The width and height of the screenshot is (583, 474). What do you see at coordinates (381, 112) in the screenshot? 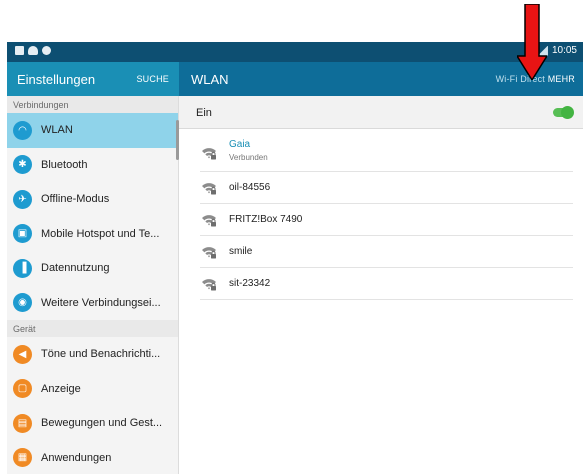
I see `wlan-toggle-row: Ein` at bounding box center [381, 112].